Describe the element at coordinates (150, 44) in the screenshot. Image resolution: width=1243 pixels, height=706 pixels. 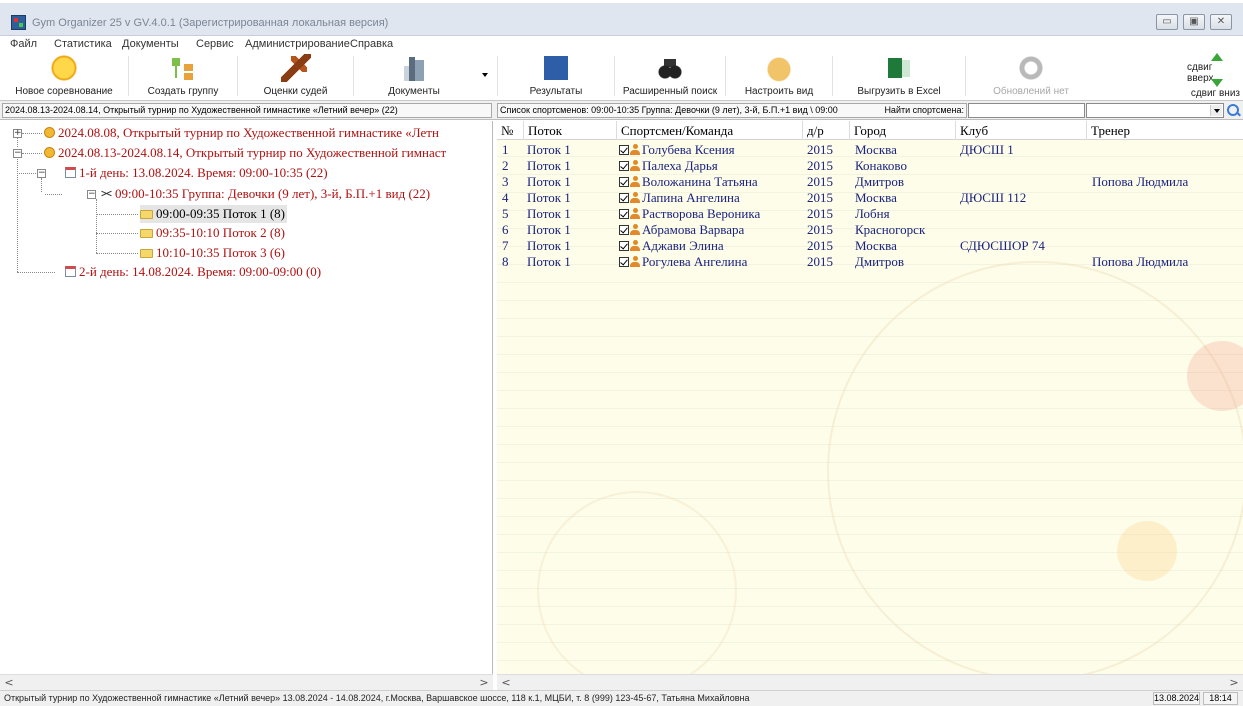
I see `menu-documents: Документы` at that location.